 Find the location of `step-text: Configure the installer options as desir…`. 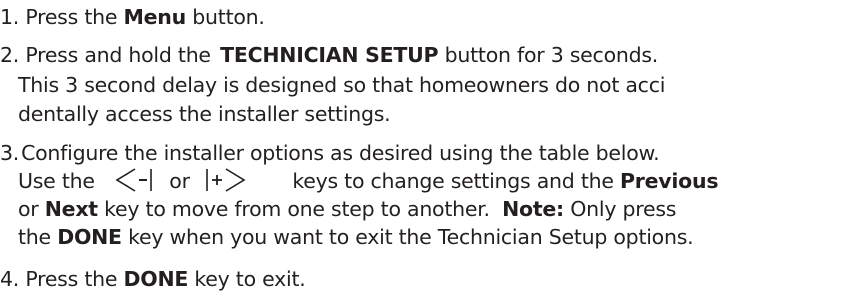

step-text: Configure the installer options as desir… is located at coordinates (340, 153).